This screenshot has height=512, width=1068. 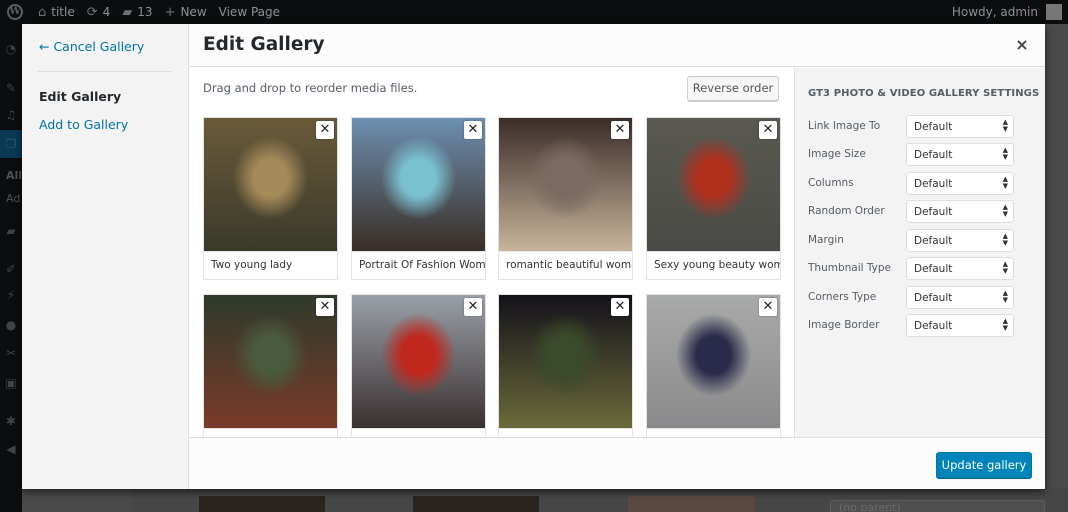 What do you see at coordinates (11, 353) in the screenshot?
I see `tools-icon: ✂` at bounding box center [11, 353].